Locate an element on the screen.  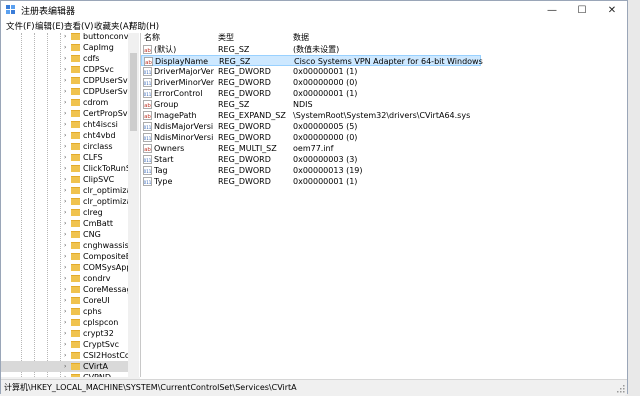
tree-item: › ClipSVC is located at coordinates (65, 179).